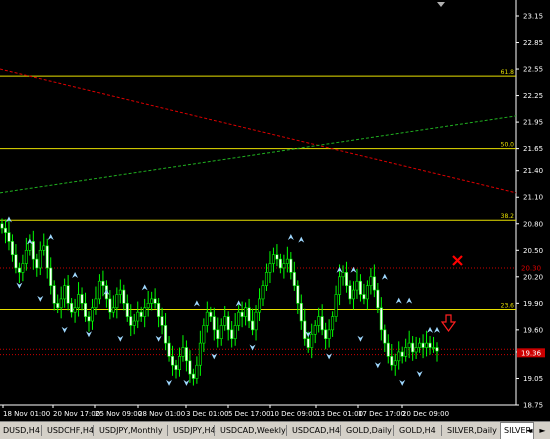 The image size is (550, 439). What do you see at coordinates (448, 323) in the screenshot?
I see `red-down-arrow-icon` at bounding box center [448, 323].